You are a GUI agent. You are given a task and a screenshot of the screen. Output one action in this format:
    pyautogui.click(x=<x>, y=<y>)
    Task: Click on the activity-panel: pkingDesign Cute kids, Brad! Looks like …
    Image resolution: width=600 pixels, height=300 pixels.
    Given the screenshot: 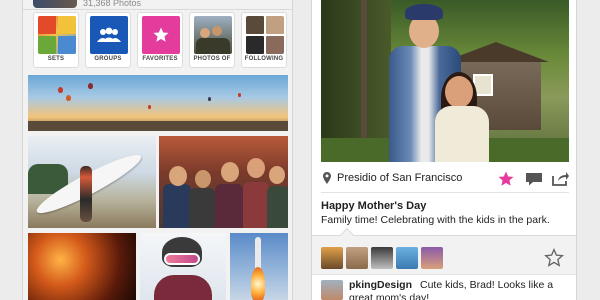 What is the action you would take?
    pyautogui.click(x=444, y=263)
    